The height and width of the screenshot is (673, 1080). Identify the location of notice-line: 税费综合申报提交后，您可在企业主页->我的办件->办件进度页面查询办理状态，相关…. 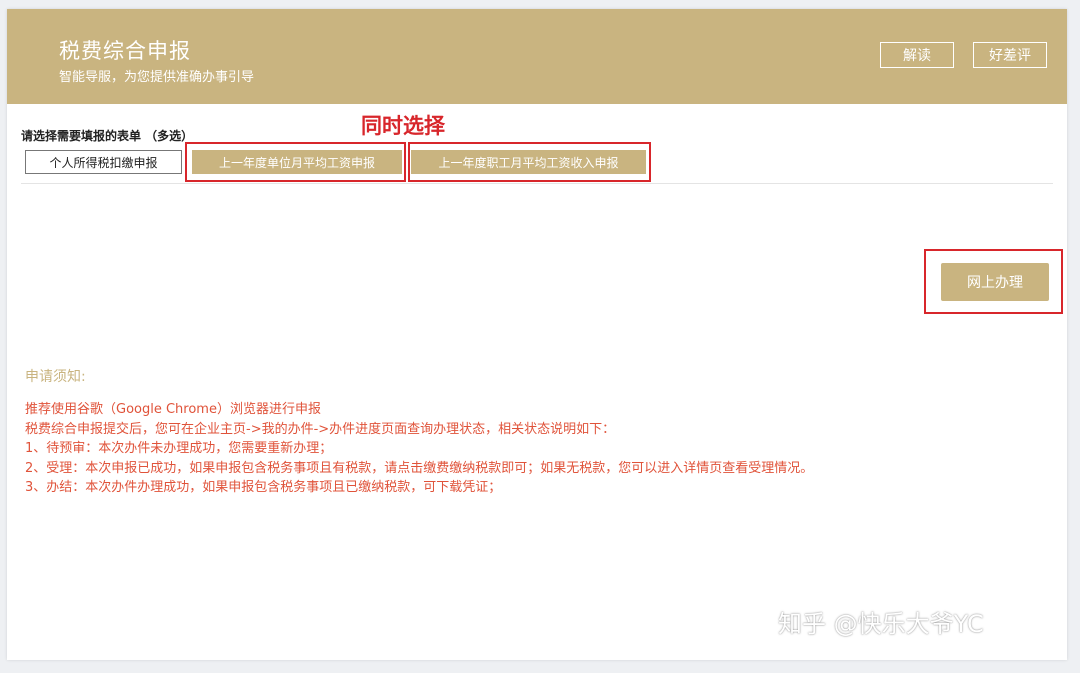
(320, 429).